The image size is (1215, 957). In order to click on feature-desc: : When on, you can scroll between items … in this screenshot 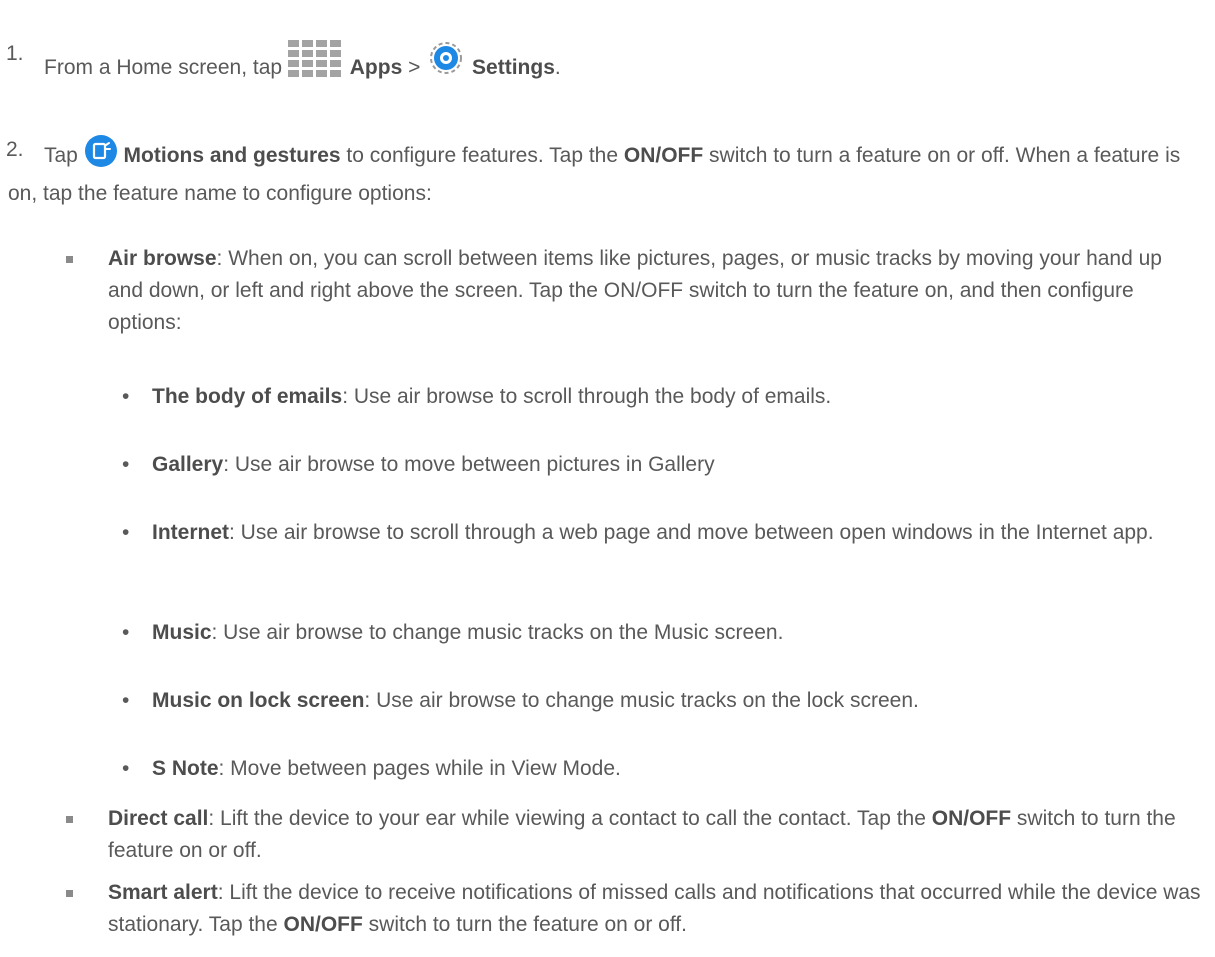, I will do `click(635, 290)`.